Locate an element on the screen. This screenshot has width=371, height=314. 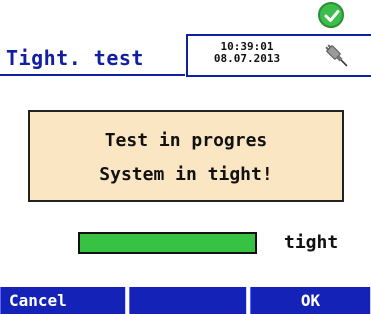
progress-fill is located at coordinates (167, 243).